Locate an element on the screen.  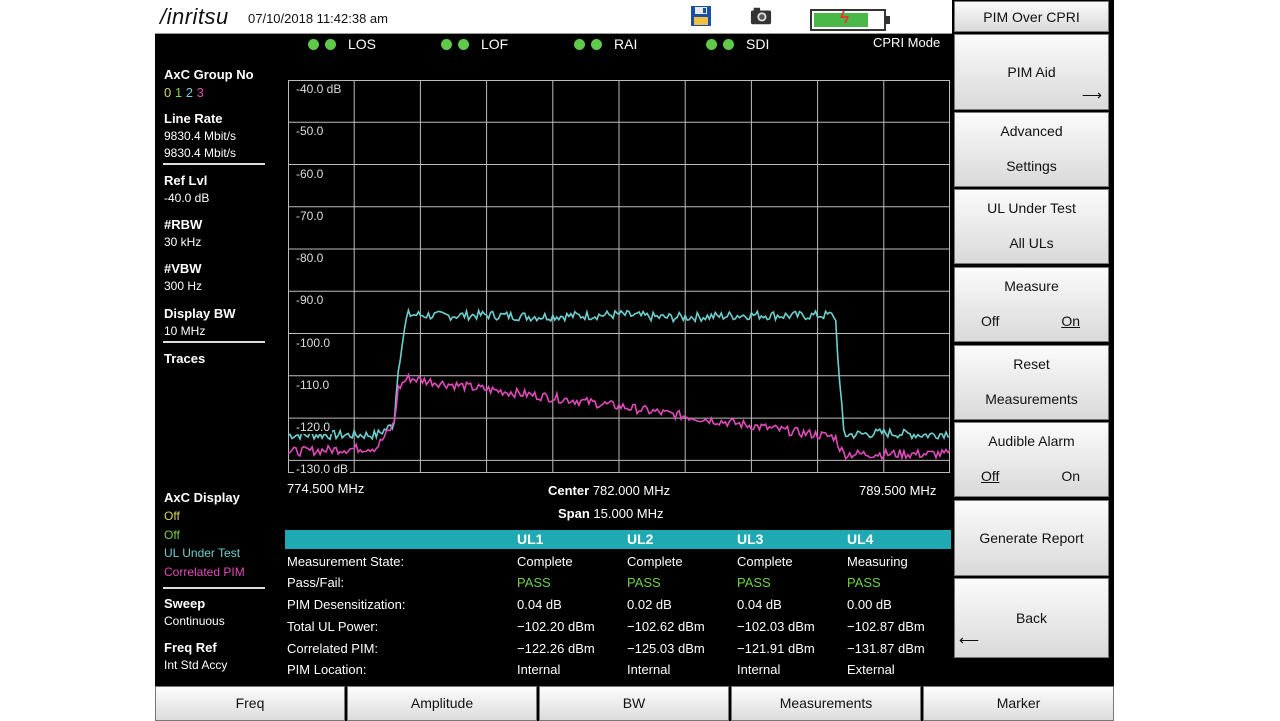
audible-alarm-toggle-button: Audible Alarm Off On is located at coordinates (1031, 459).